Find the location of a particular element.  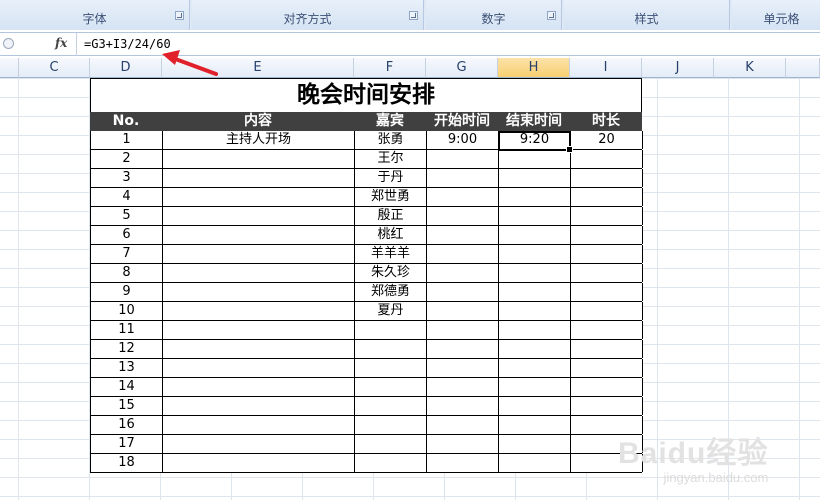

table-title: 晚会时间安排 is located at coordinates (366, 95).